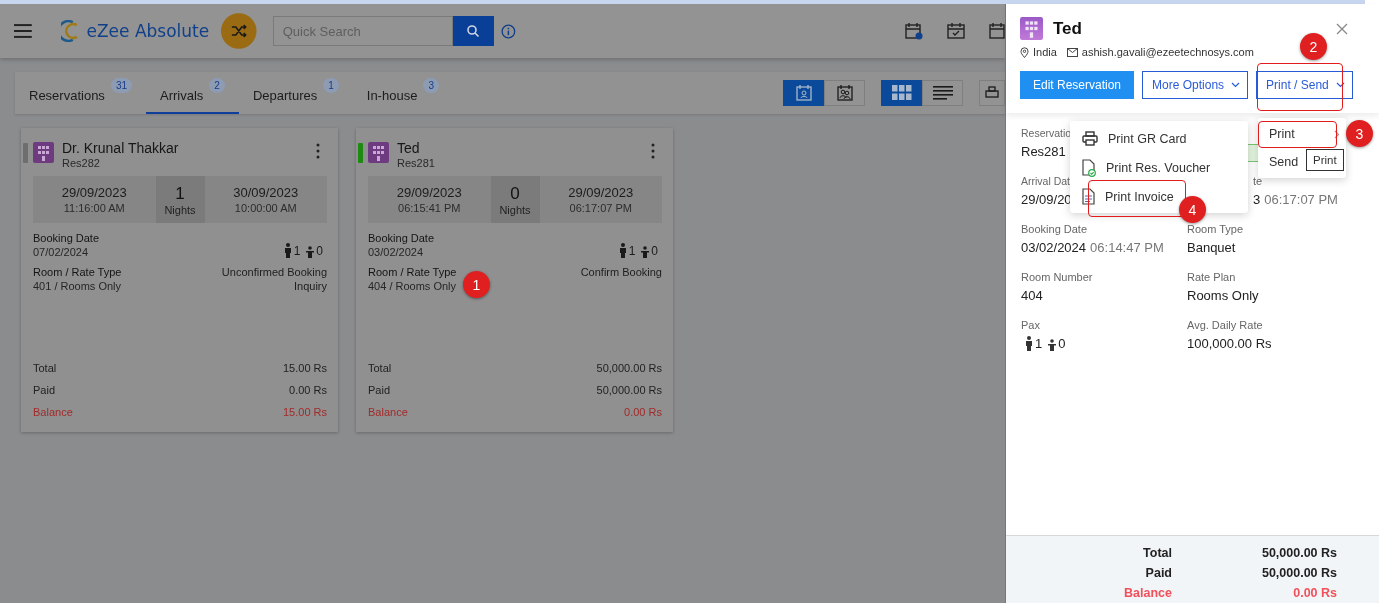  Describe the element at coordinates (265, 208) in the screenshot. I see `departure-time: 10:00:00 AM` at that location.